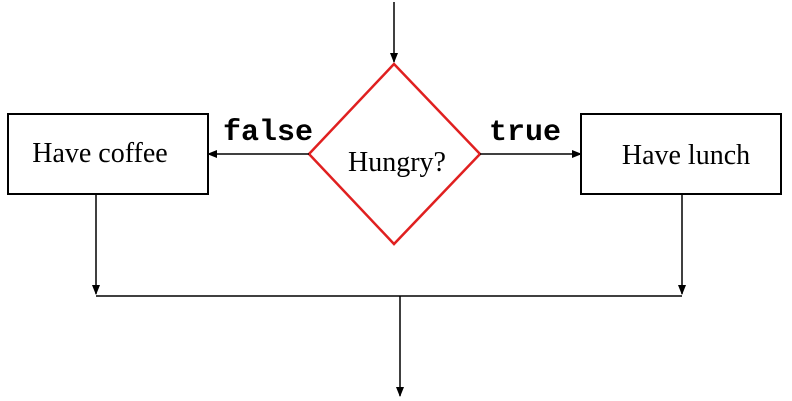  Describe the element at coordinates (100, 153) in the screenshot. I see `have-coffee-label: Have coffee` at that location.